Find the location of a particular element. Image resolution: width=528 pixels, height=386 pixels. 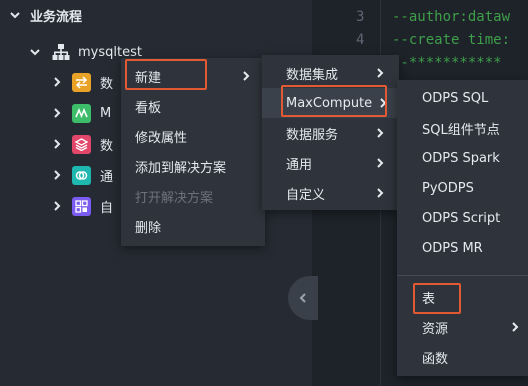

menu-item-new: 新建 is located at coordinates (193, 76).